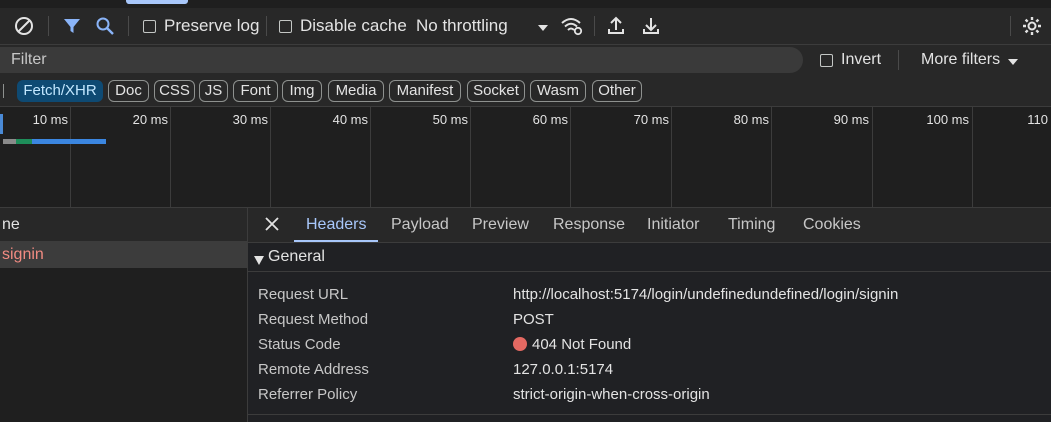  Describe the element at coordinates (651, 26) in the screenshot. I see `export-har-icon` at that location.